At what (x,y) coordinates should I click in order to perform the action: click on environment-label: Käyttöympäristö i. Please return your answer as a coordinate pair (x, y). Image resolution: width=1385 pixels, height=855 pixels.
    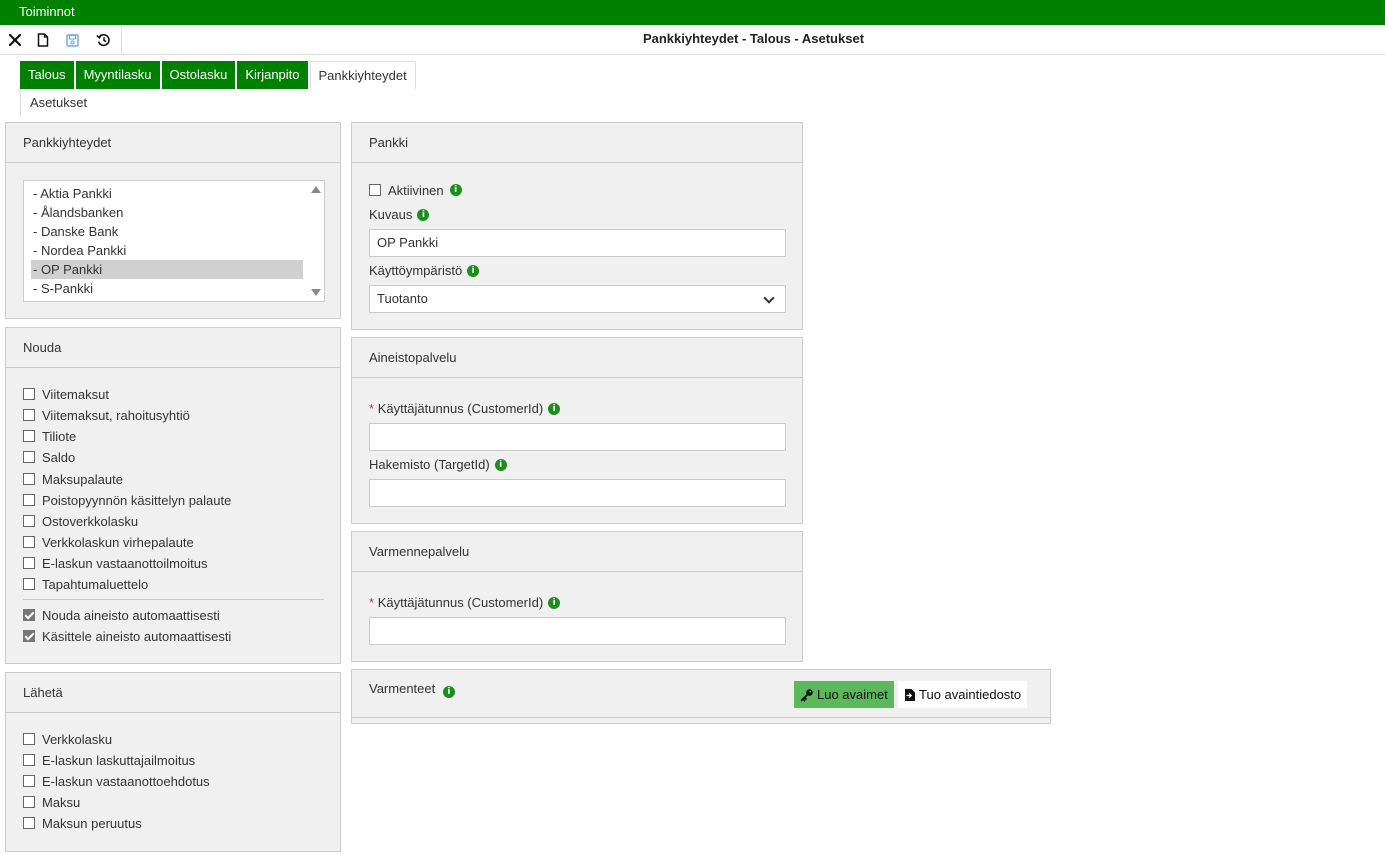
    Looking at the image, I should click on (424, 270).